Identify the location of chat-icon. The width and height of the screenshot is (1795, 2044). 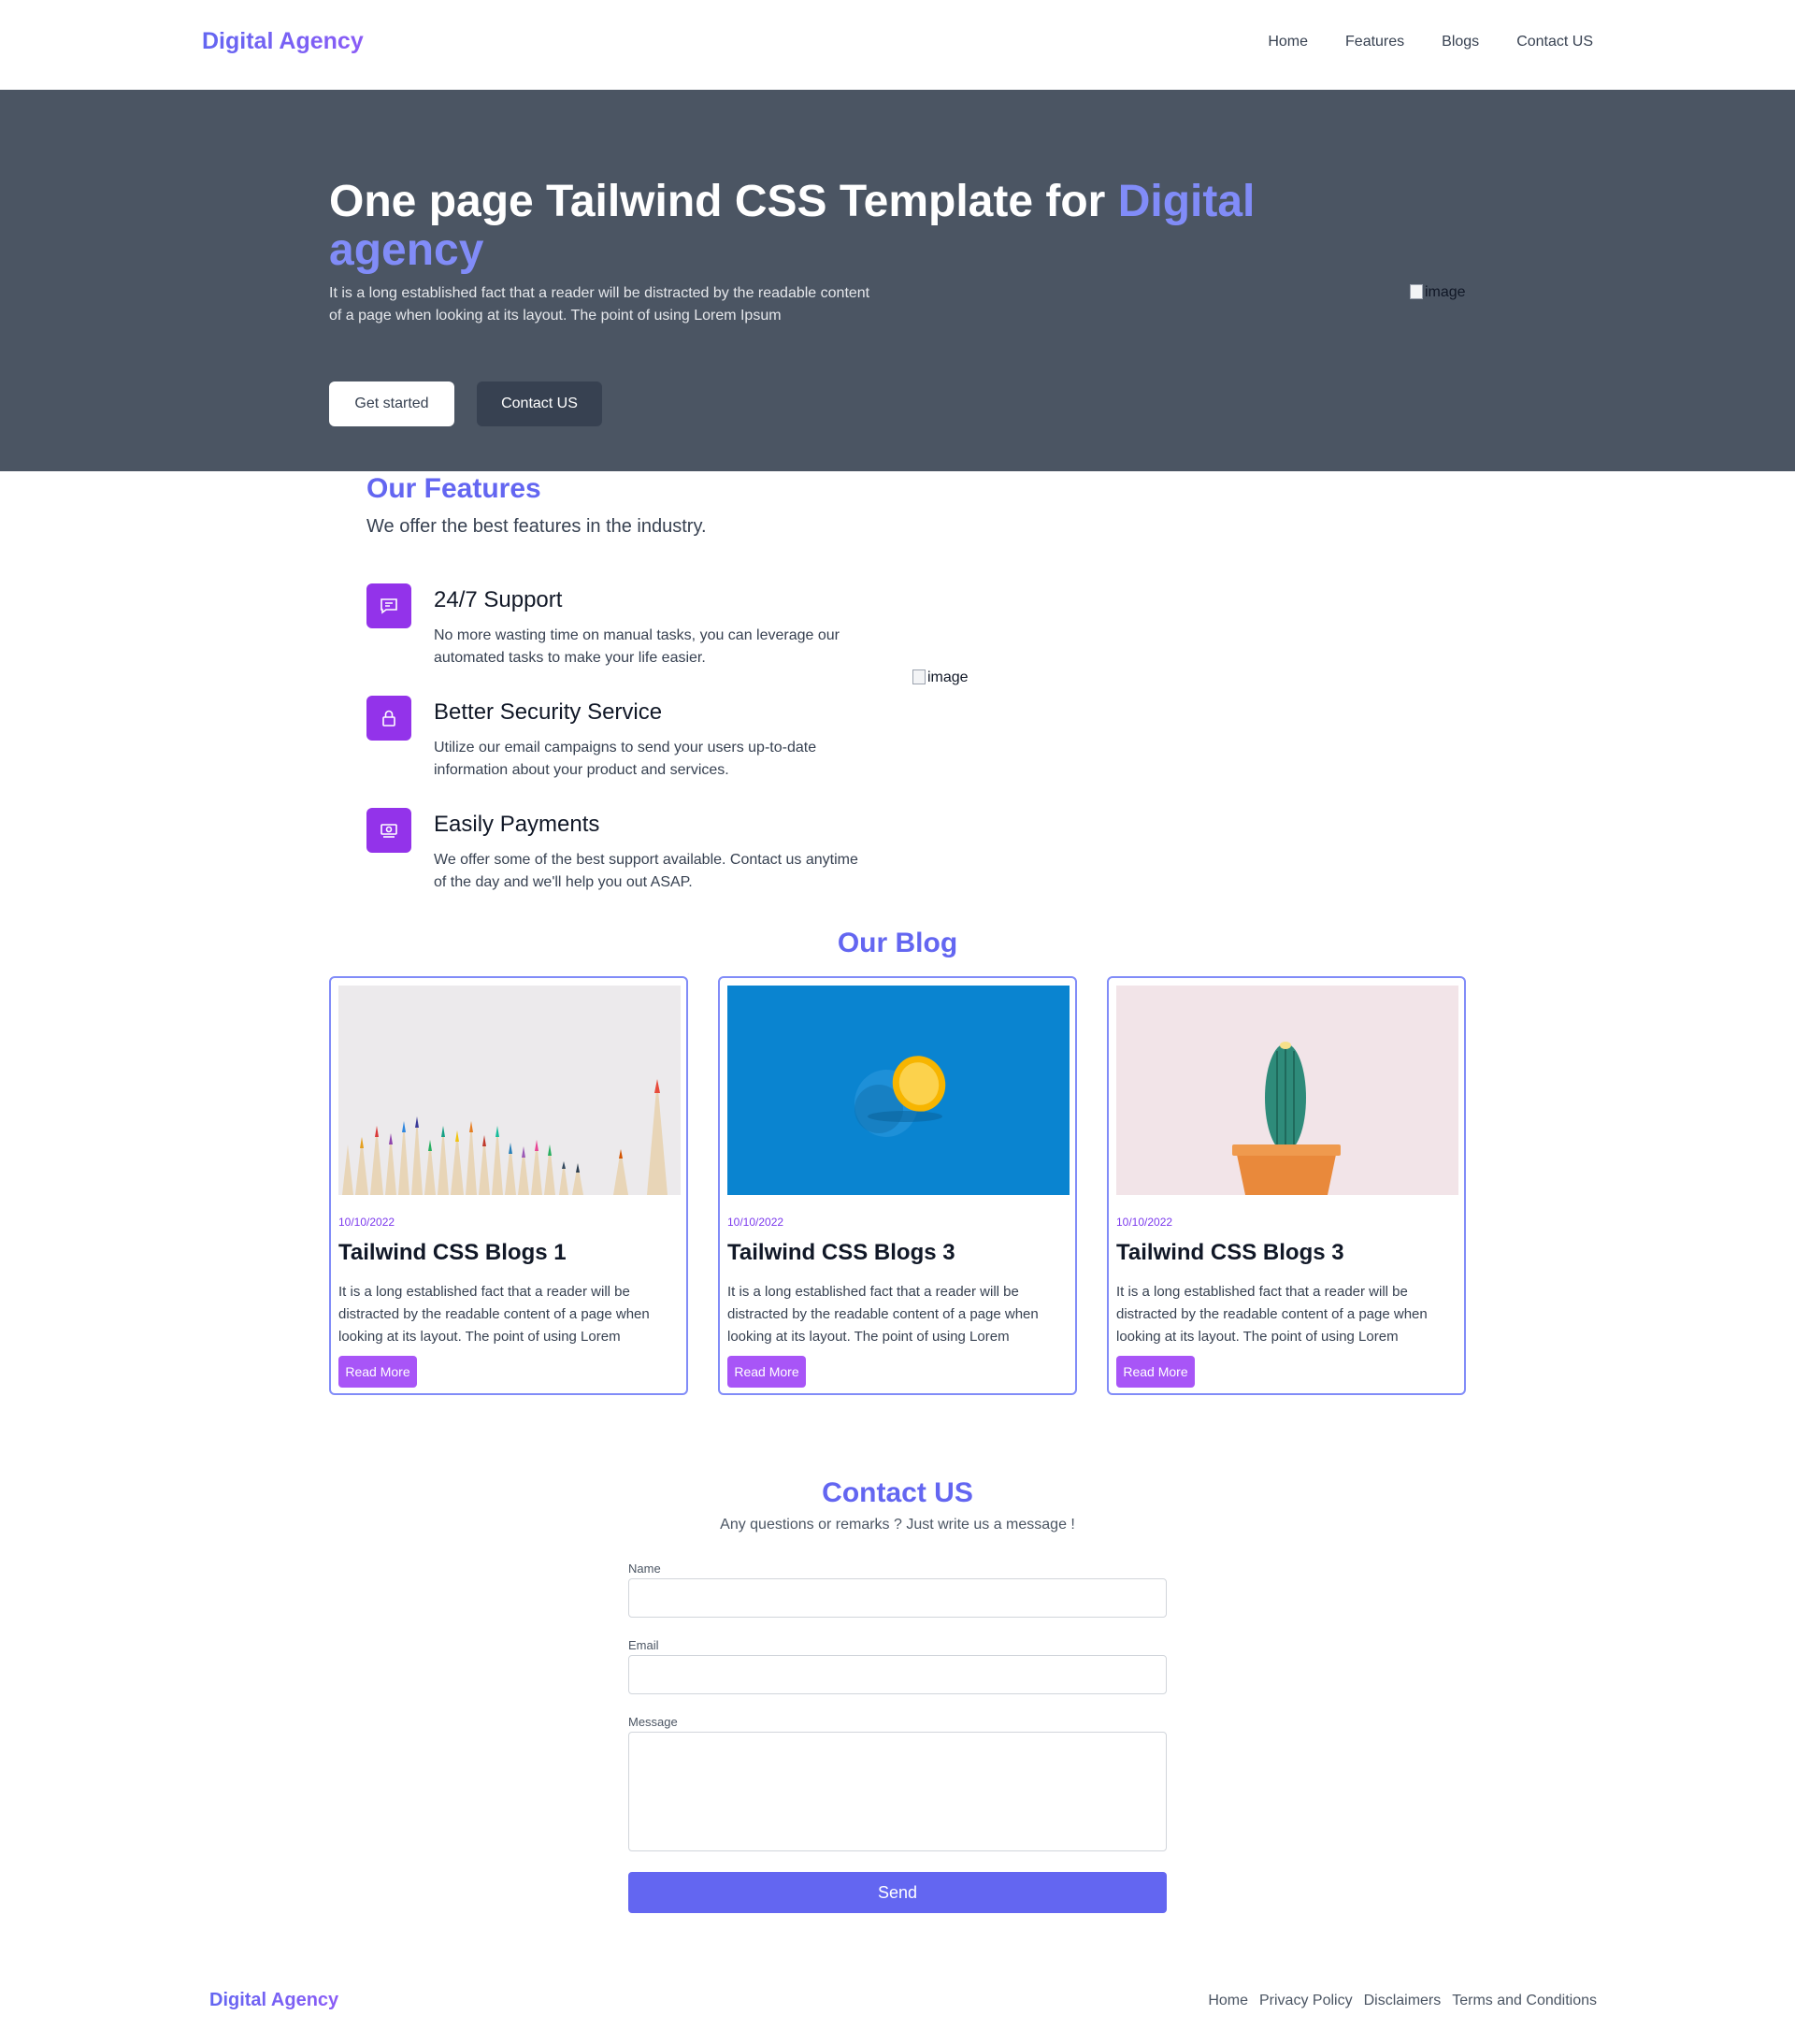
(389, 605).